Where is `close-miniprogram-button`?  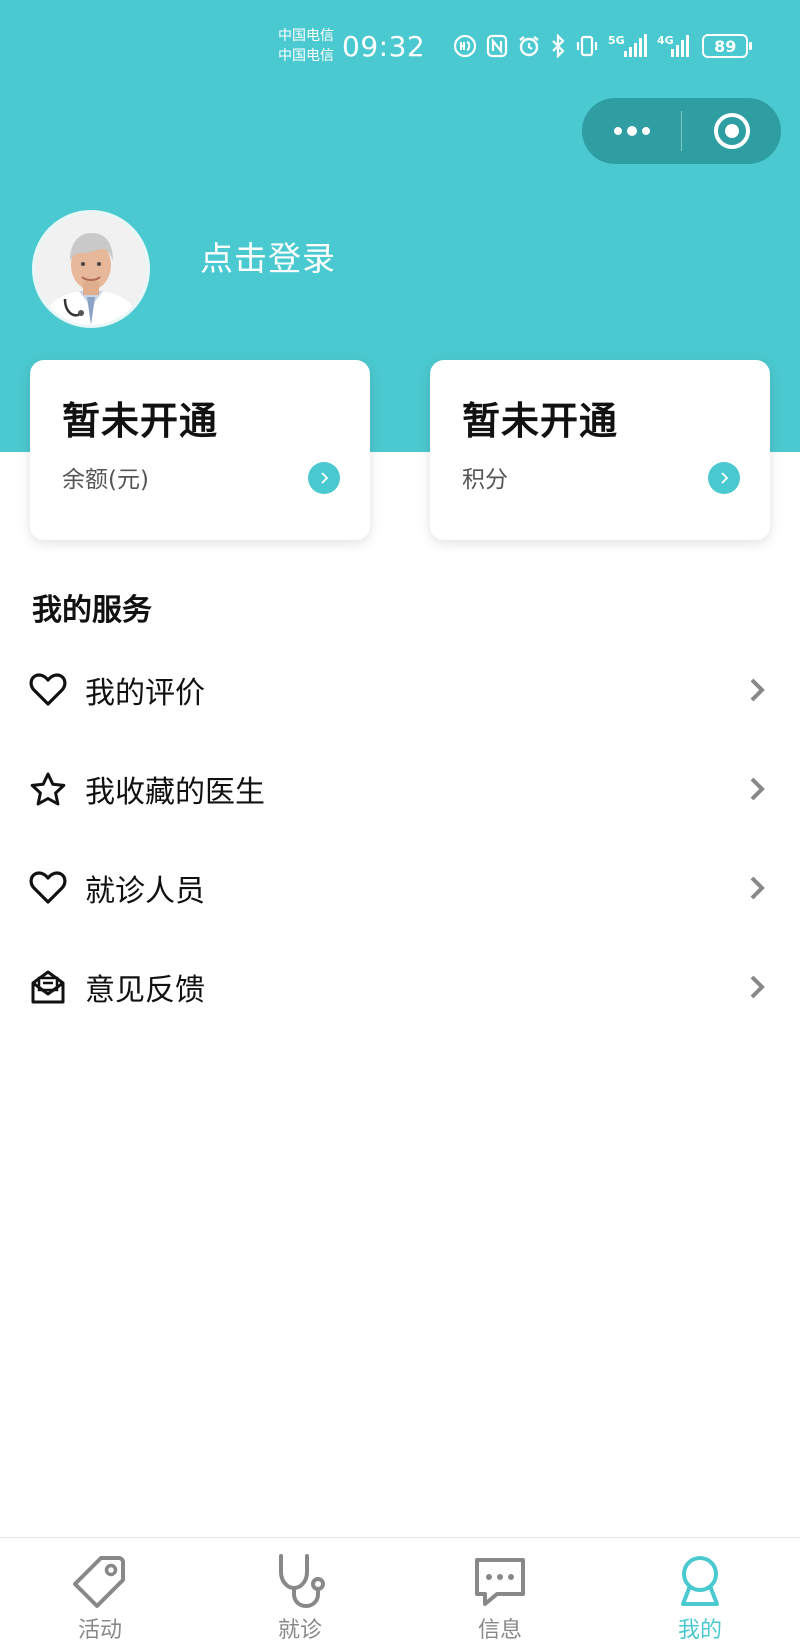
close-miniprogram-button is located at coordinates (731, 131).